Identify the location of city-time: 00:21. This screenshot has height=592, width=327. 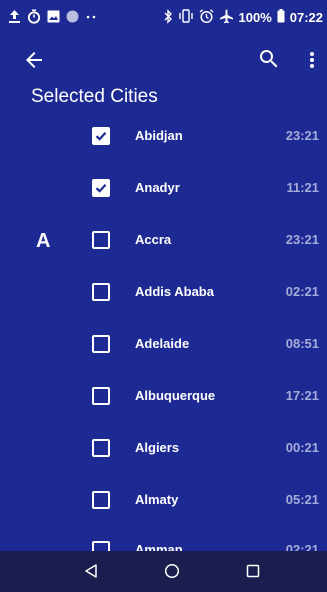
(302, 447).